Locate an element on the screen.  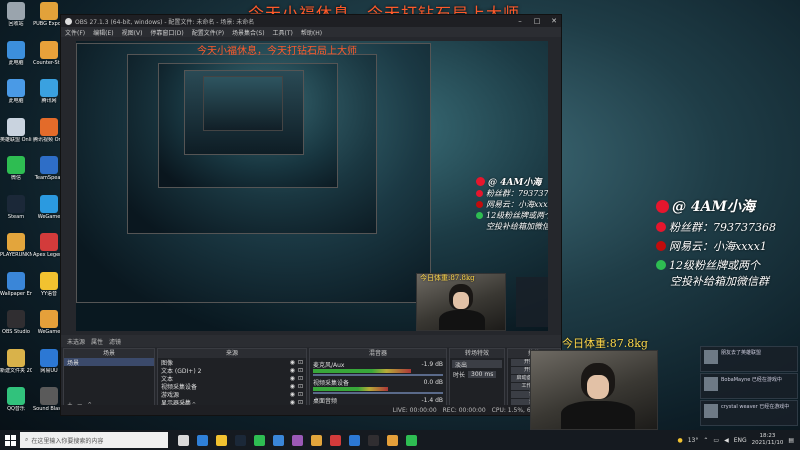
desktop-icon-label: OBS Studio is located at coordinates (16, 332).